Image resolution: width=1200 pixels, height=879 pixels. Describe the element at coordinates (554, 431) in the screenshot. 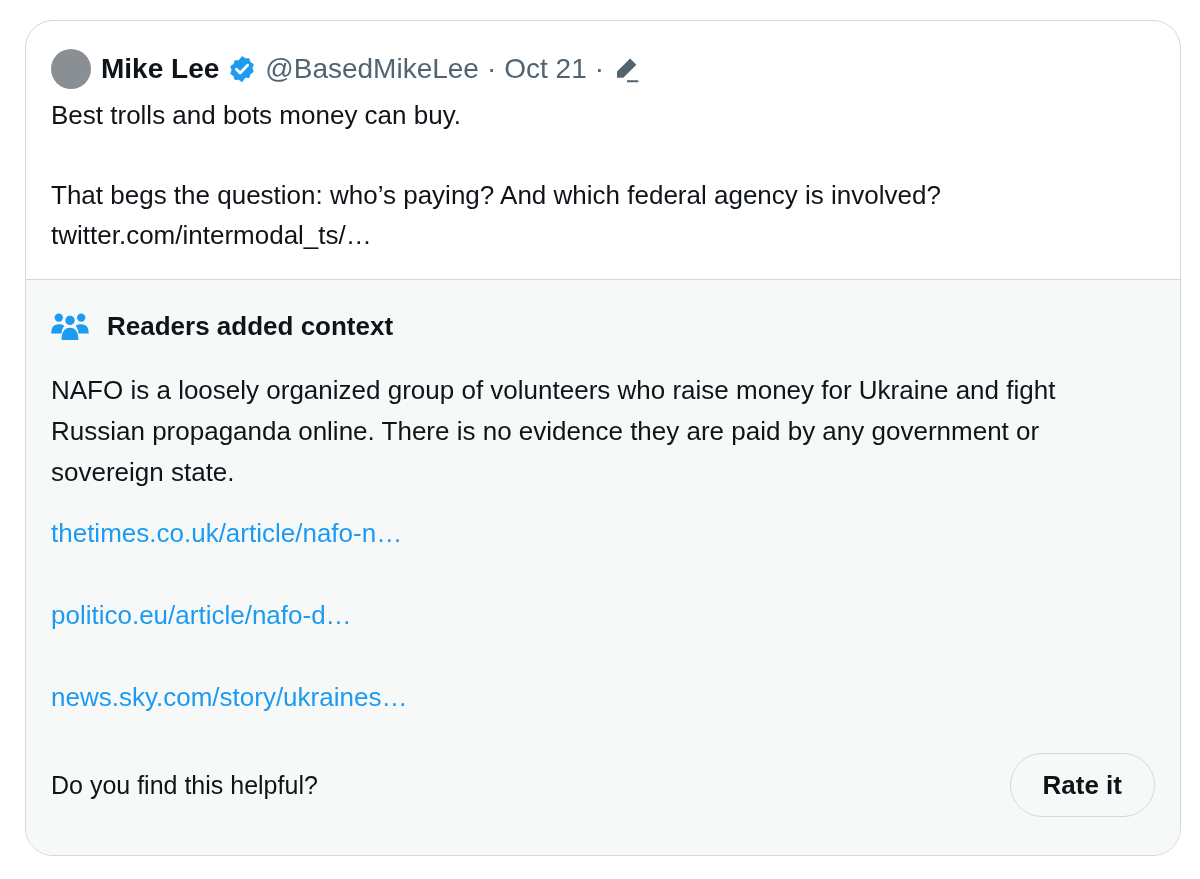

I see `note-text: NAFO is a loosely organized group of volunteers who raise money for Ukraine and fight Russian propaganda online. There is no evidence they are paid by any government or sovereign state.` at that location.